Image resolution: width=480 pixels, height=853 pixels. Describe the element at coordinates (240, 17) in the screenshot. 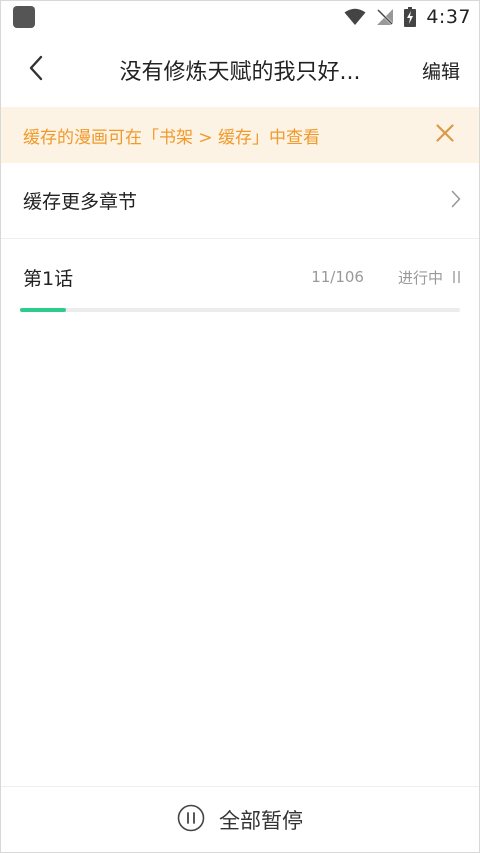

I see `status-bar: 4:37` at that location.